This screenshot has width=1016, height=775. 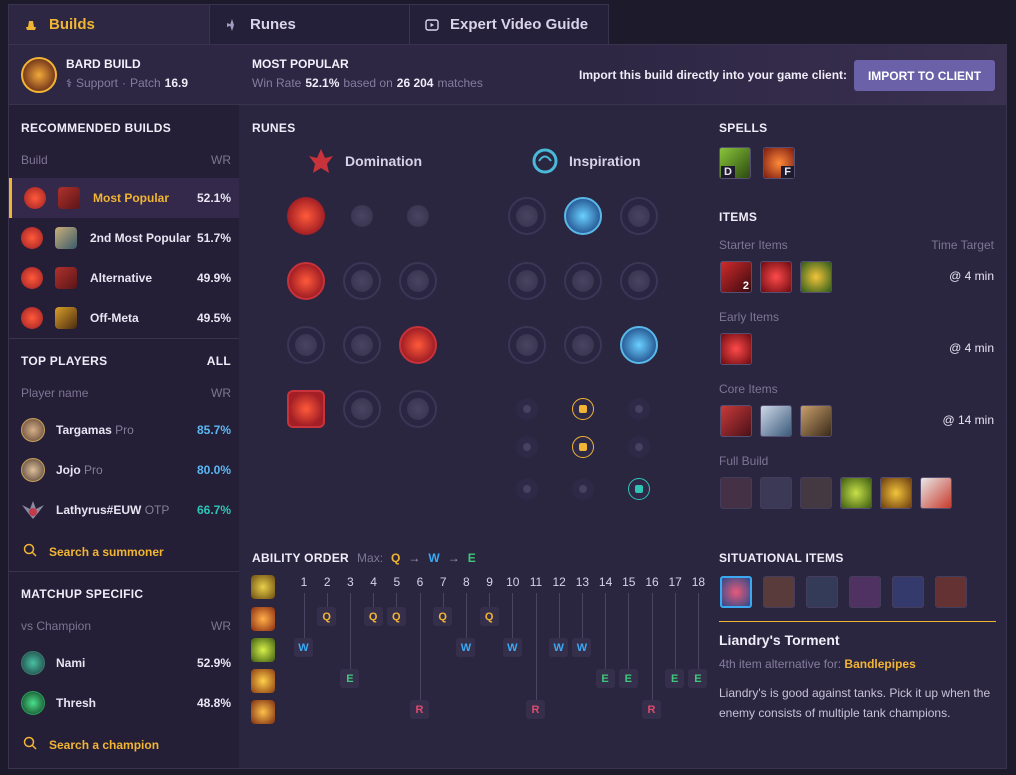 What do you see at coordinates (176, 83) in the screenshot?
I see `patch-value: 16.9` at bounding box center [176, 83].